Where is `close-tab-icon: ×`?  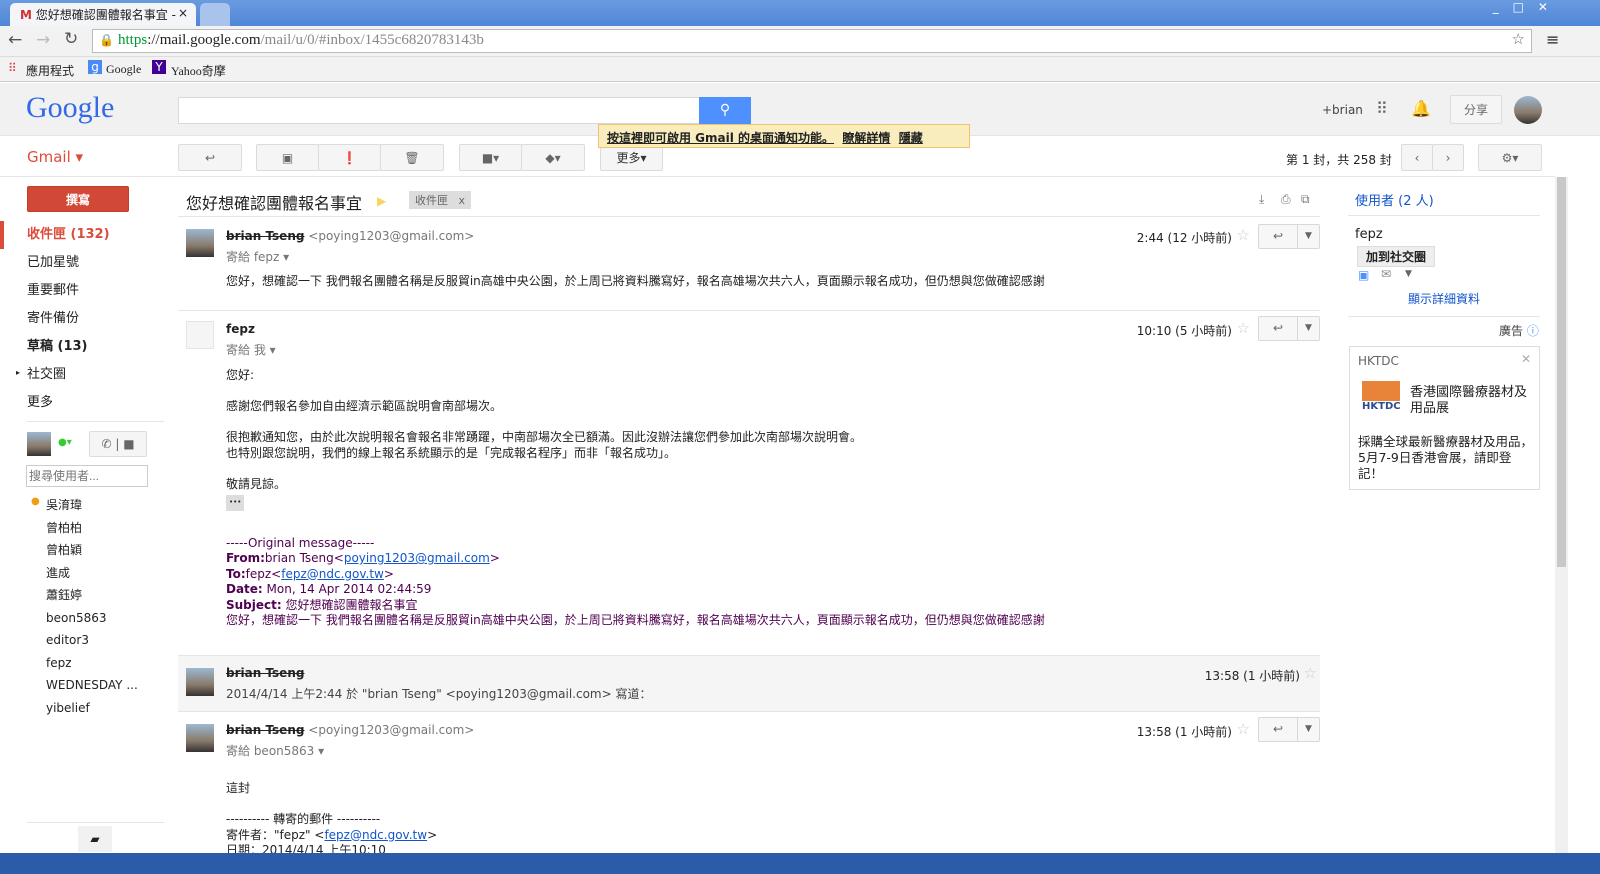
close-tab-icon: × is located at coordinates (183, 13).